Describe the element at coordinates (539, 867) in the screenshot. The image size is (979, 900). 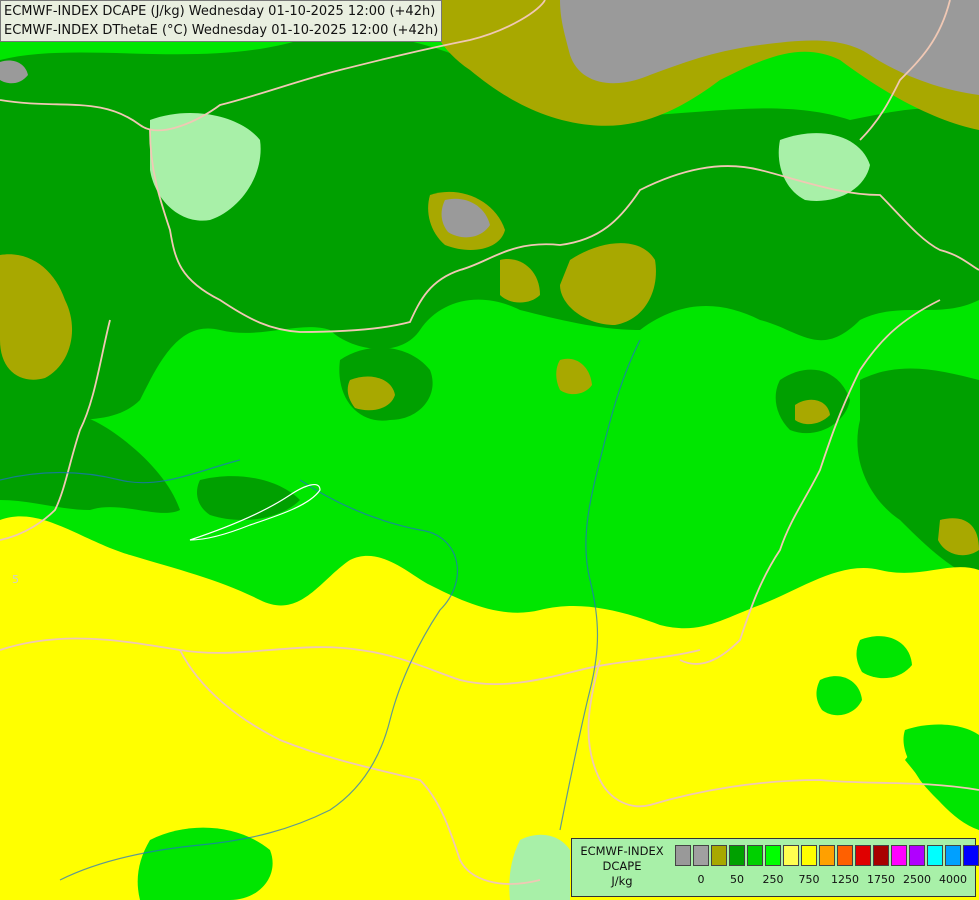
I see `light-green-patch-south` at that location.